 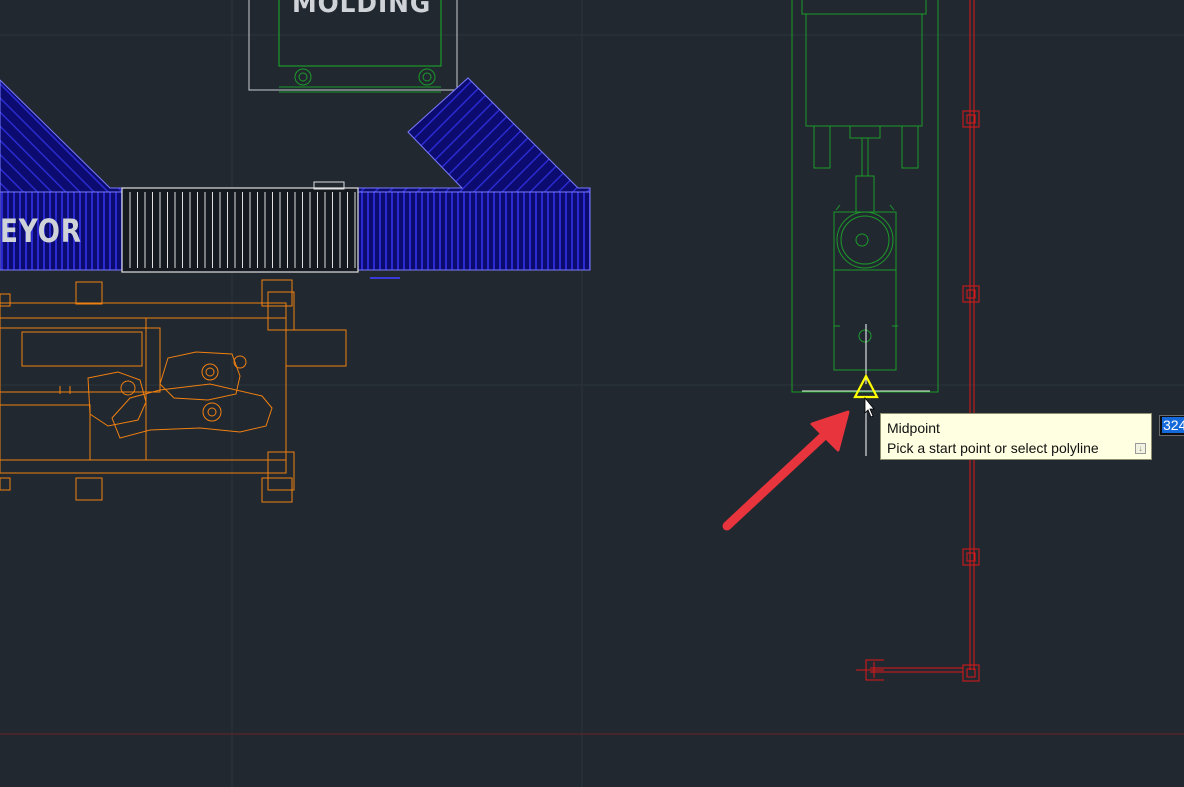 What do you see at coordinates (173, 391) in the screenshot?
I see `packaging-equipment` at bounding box center [173, 391].